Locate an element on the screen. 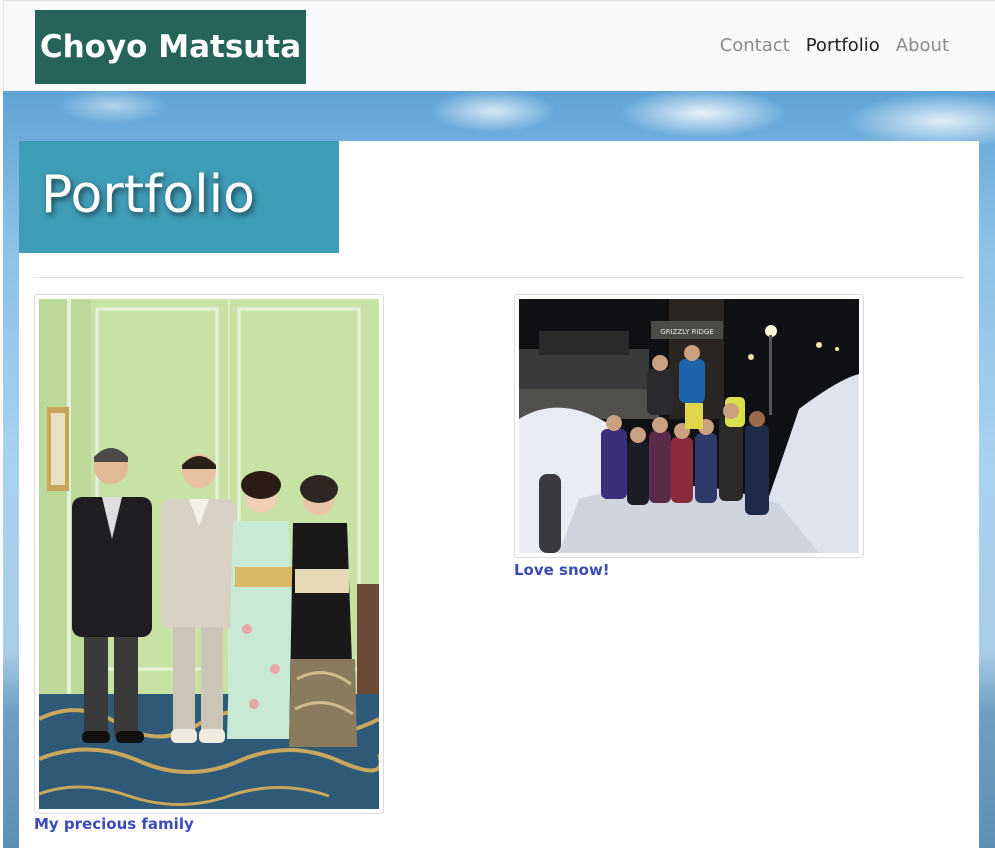 The width and height of the screenshot is (995, 848). nav-links: Contact Portfolio About is located at coordinates (834, 46).